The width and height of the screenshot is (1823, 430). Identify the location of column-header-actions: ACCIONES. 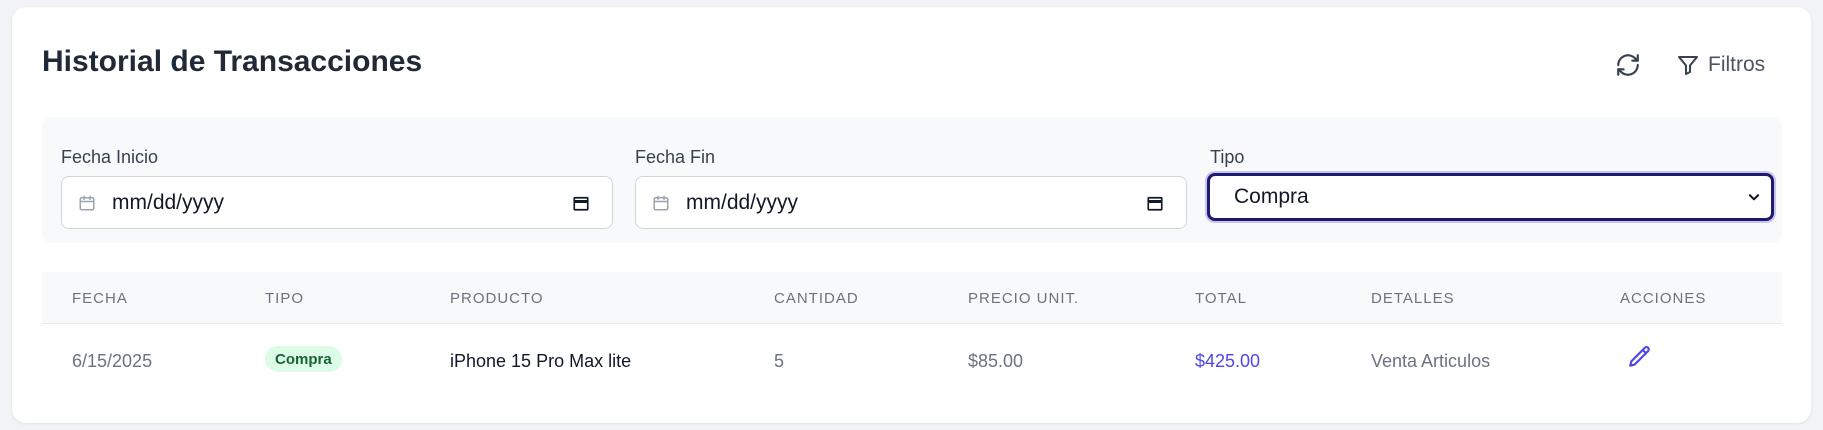
(1663, 298).